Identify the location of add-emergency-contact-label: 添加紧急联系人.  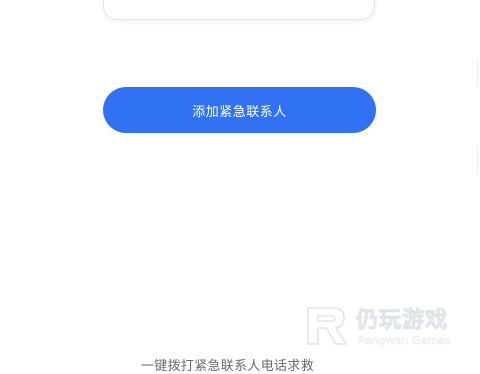
(239, 112).